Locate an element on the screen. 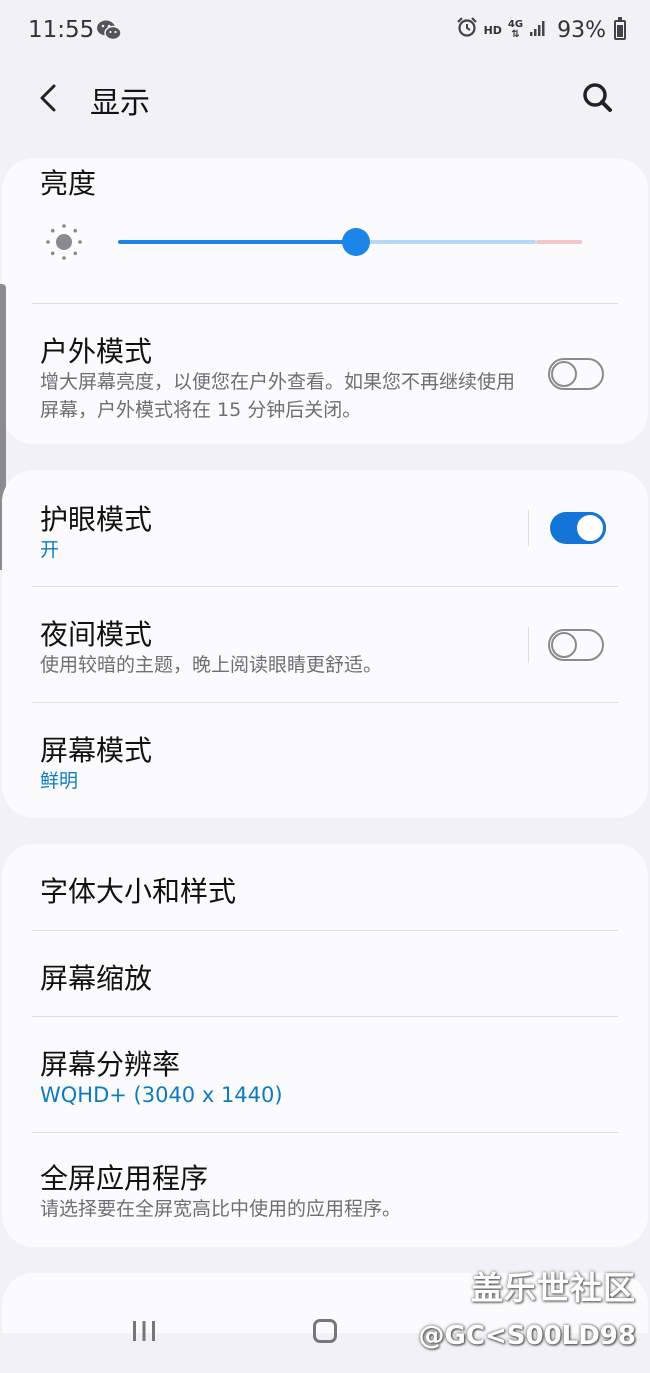 This screenshot has width=650, height=1373. screen-resolution-value: WQHD+ (3040 x 1440) is located at coordinates (161, 1095).